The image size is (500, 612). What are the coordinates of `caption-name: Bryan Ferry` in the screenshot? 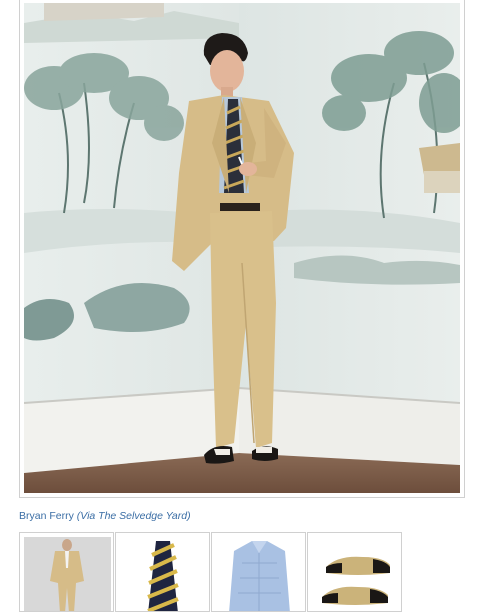 It's located at (46, 516).